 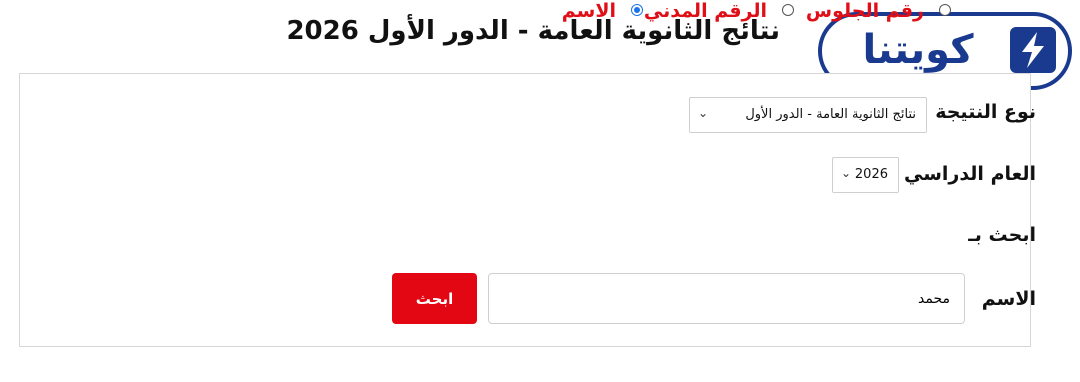 What do you see at coordinates (434, 298) in the screenshot?
I see `search-button: ابحث` at bounding box center [434, 298].